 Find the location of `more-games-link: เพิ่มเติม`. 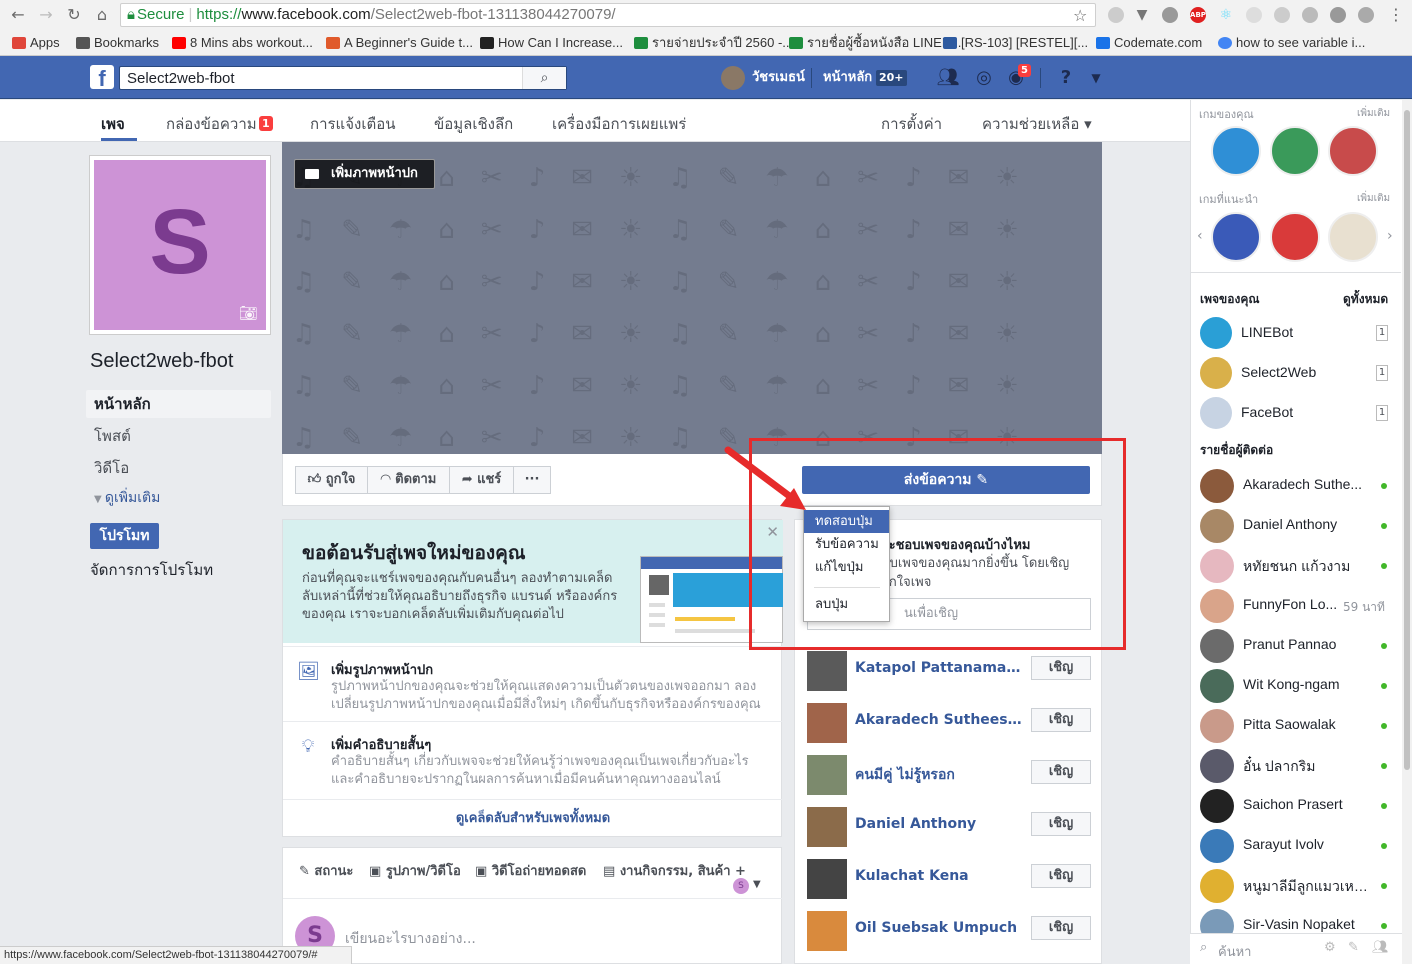

more-games-link: เพิ่มเติม is located at coordinates (1373, 113).